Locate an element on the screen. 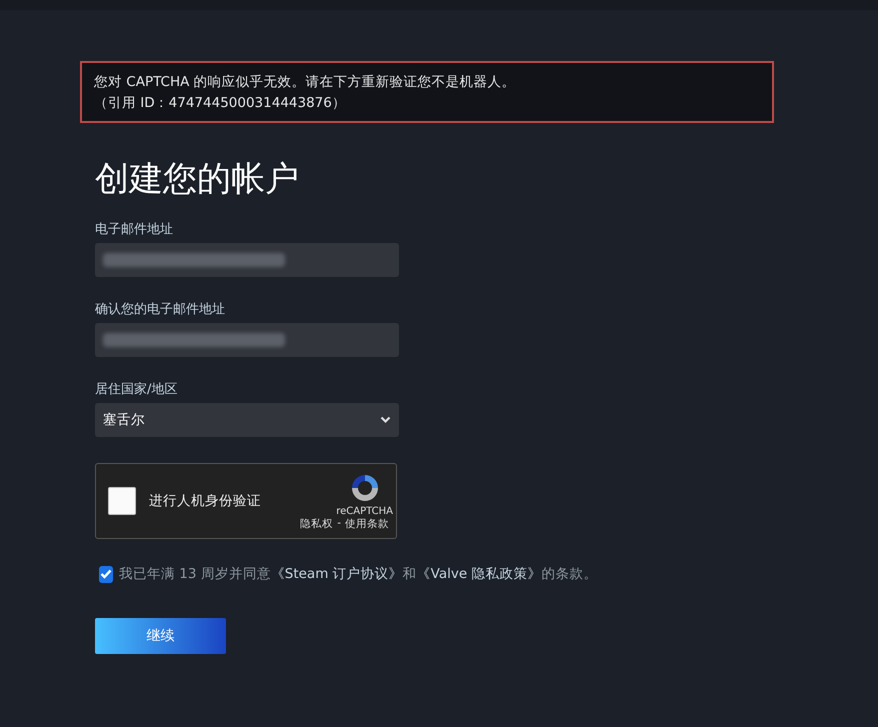 This screenshot has width=878, height=727. country-dropdown: 塞舌尔 is located at coordinates (247, 420).